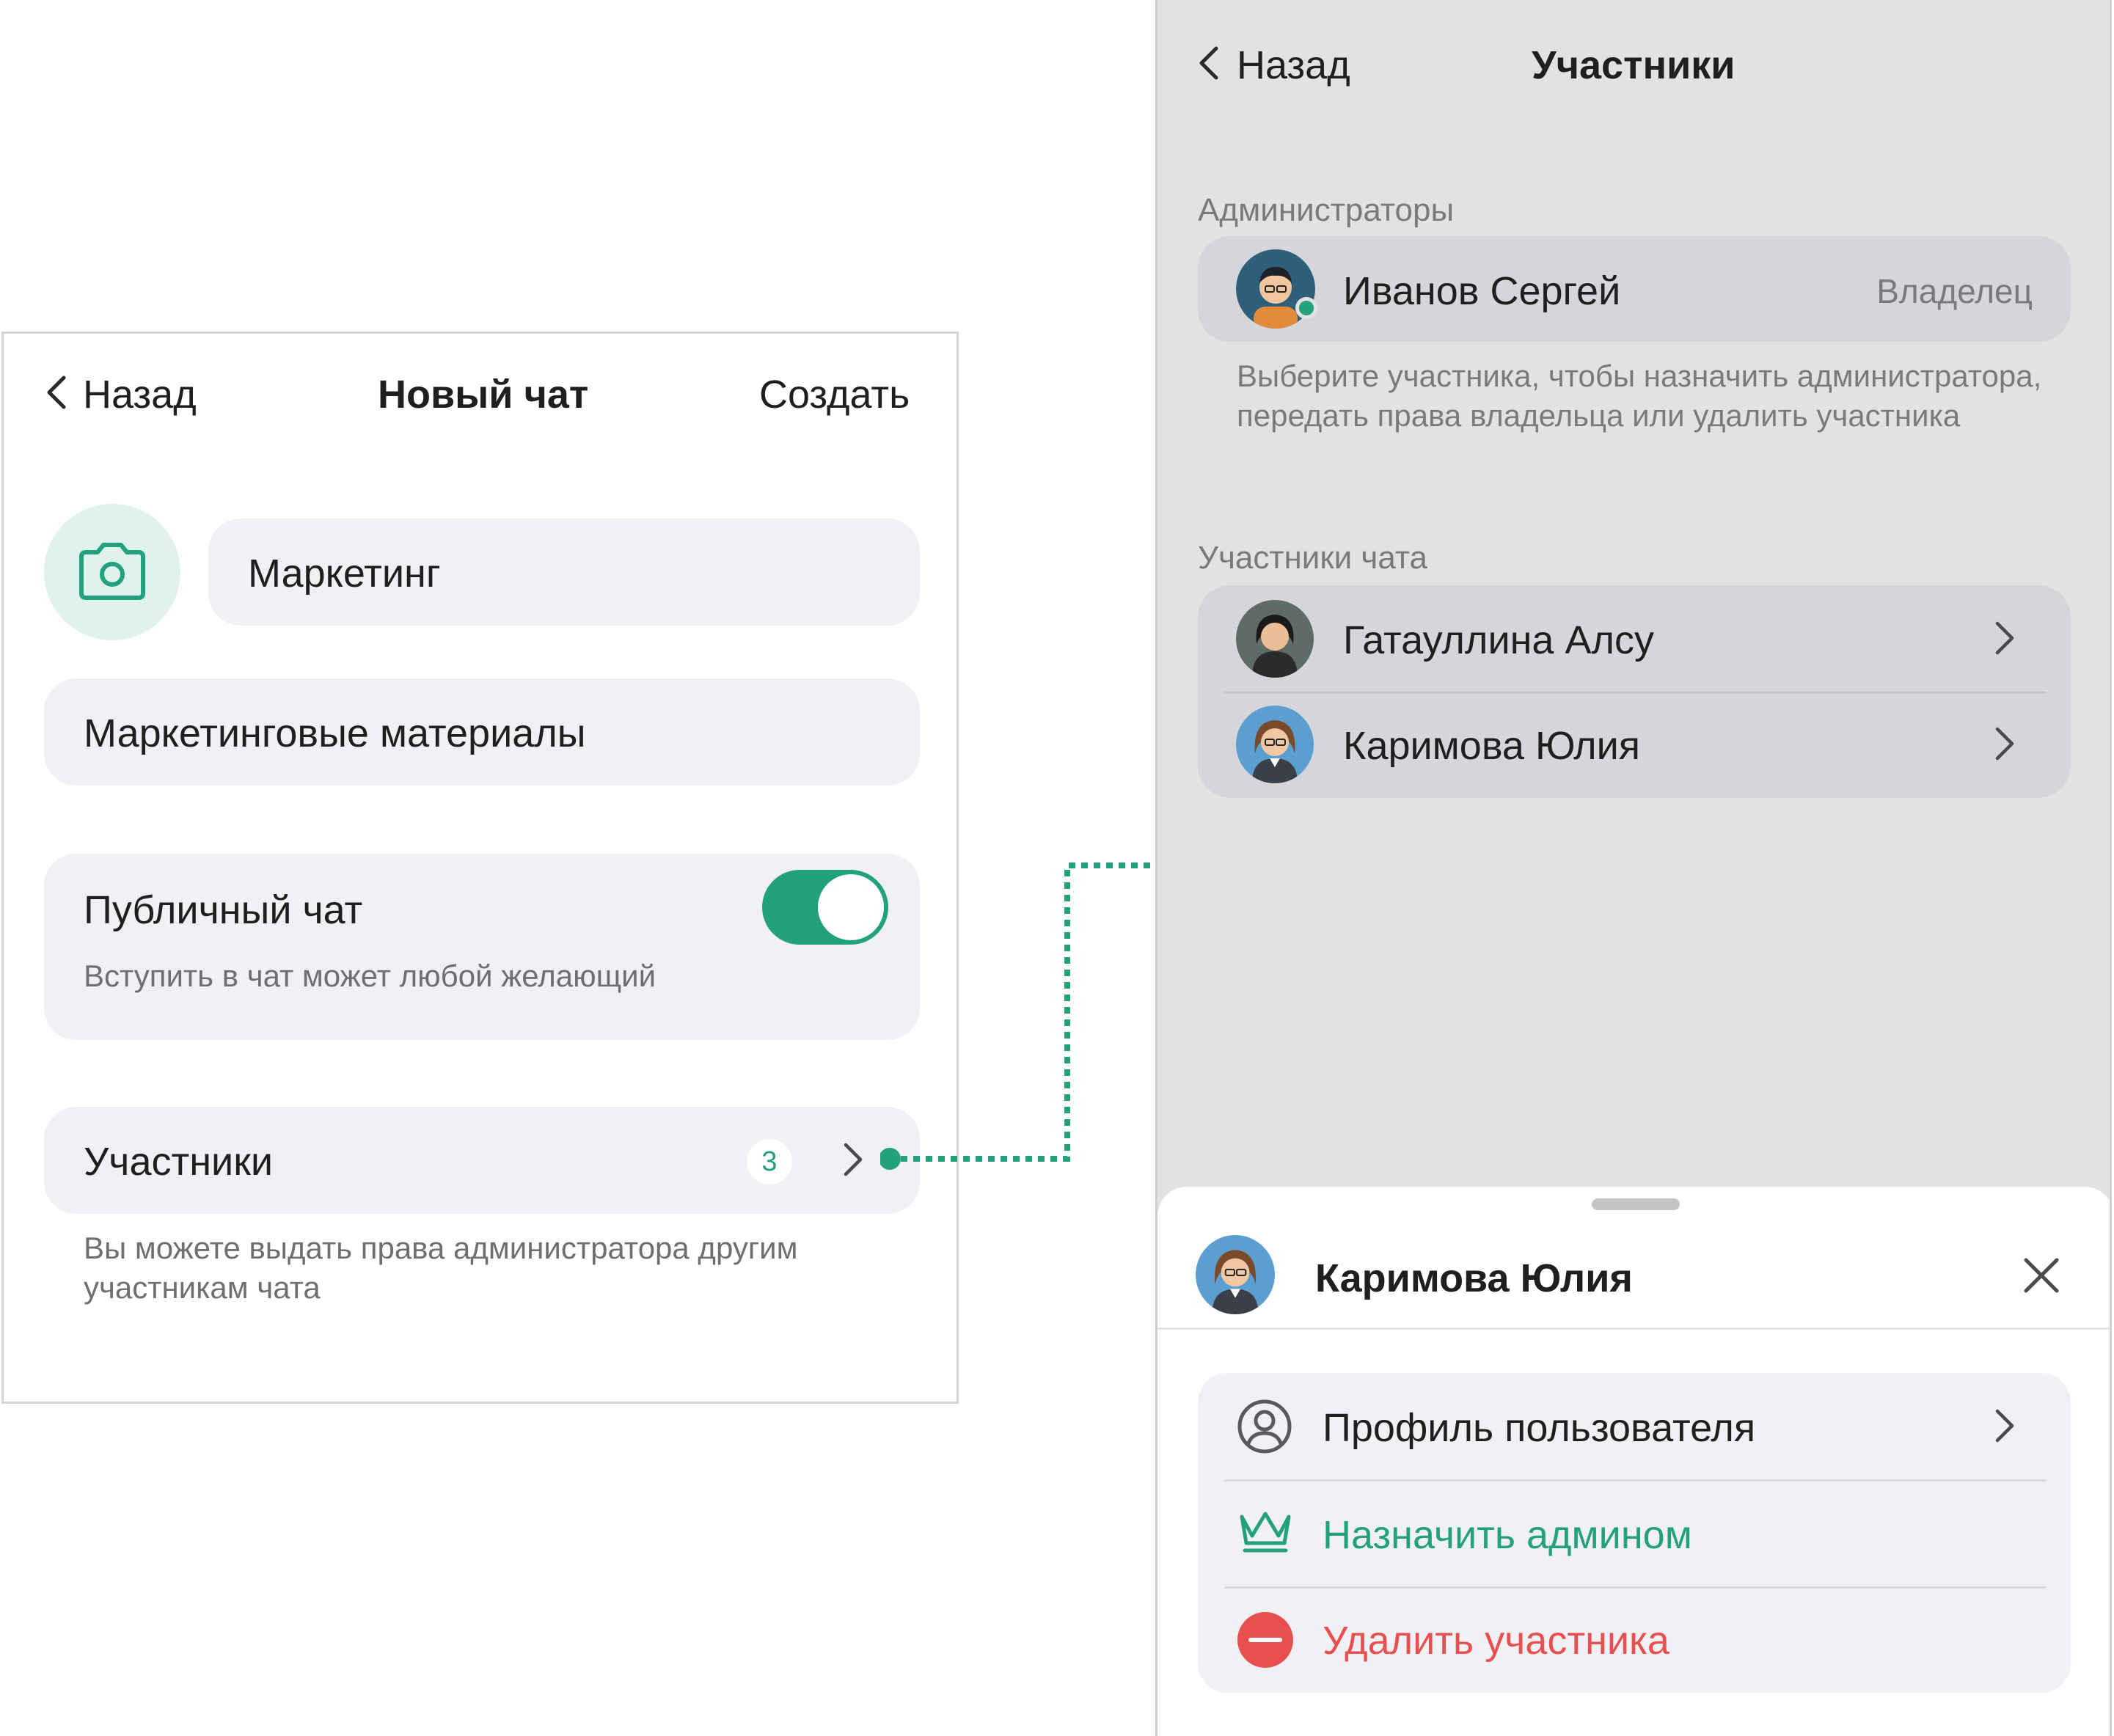 This screenshot has width=2114, height=1736. Describe the element at coordinates (483, 395) in the screenshot. I see `page-title: Новый чат` at that location.